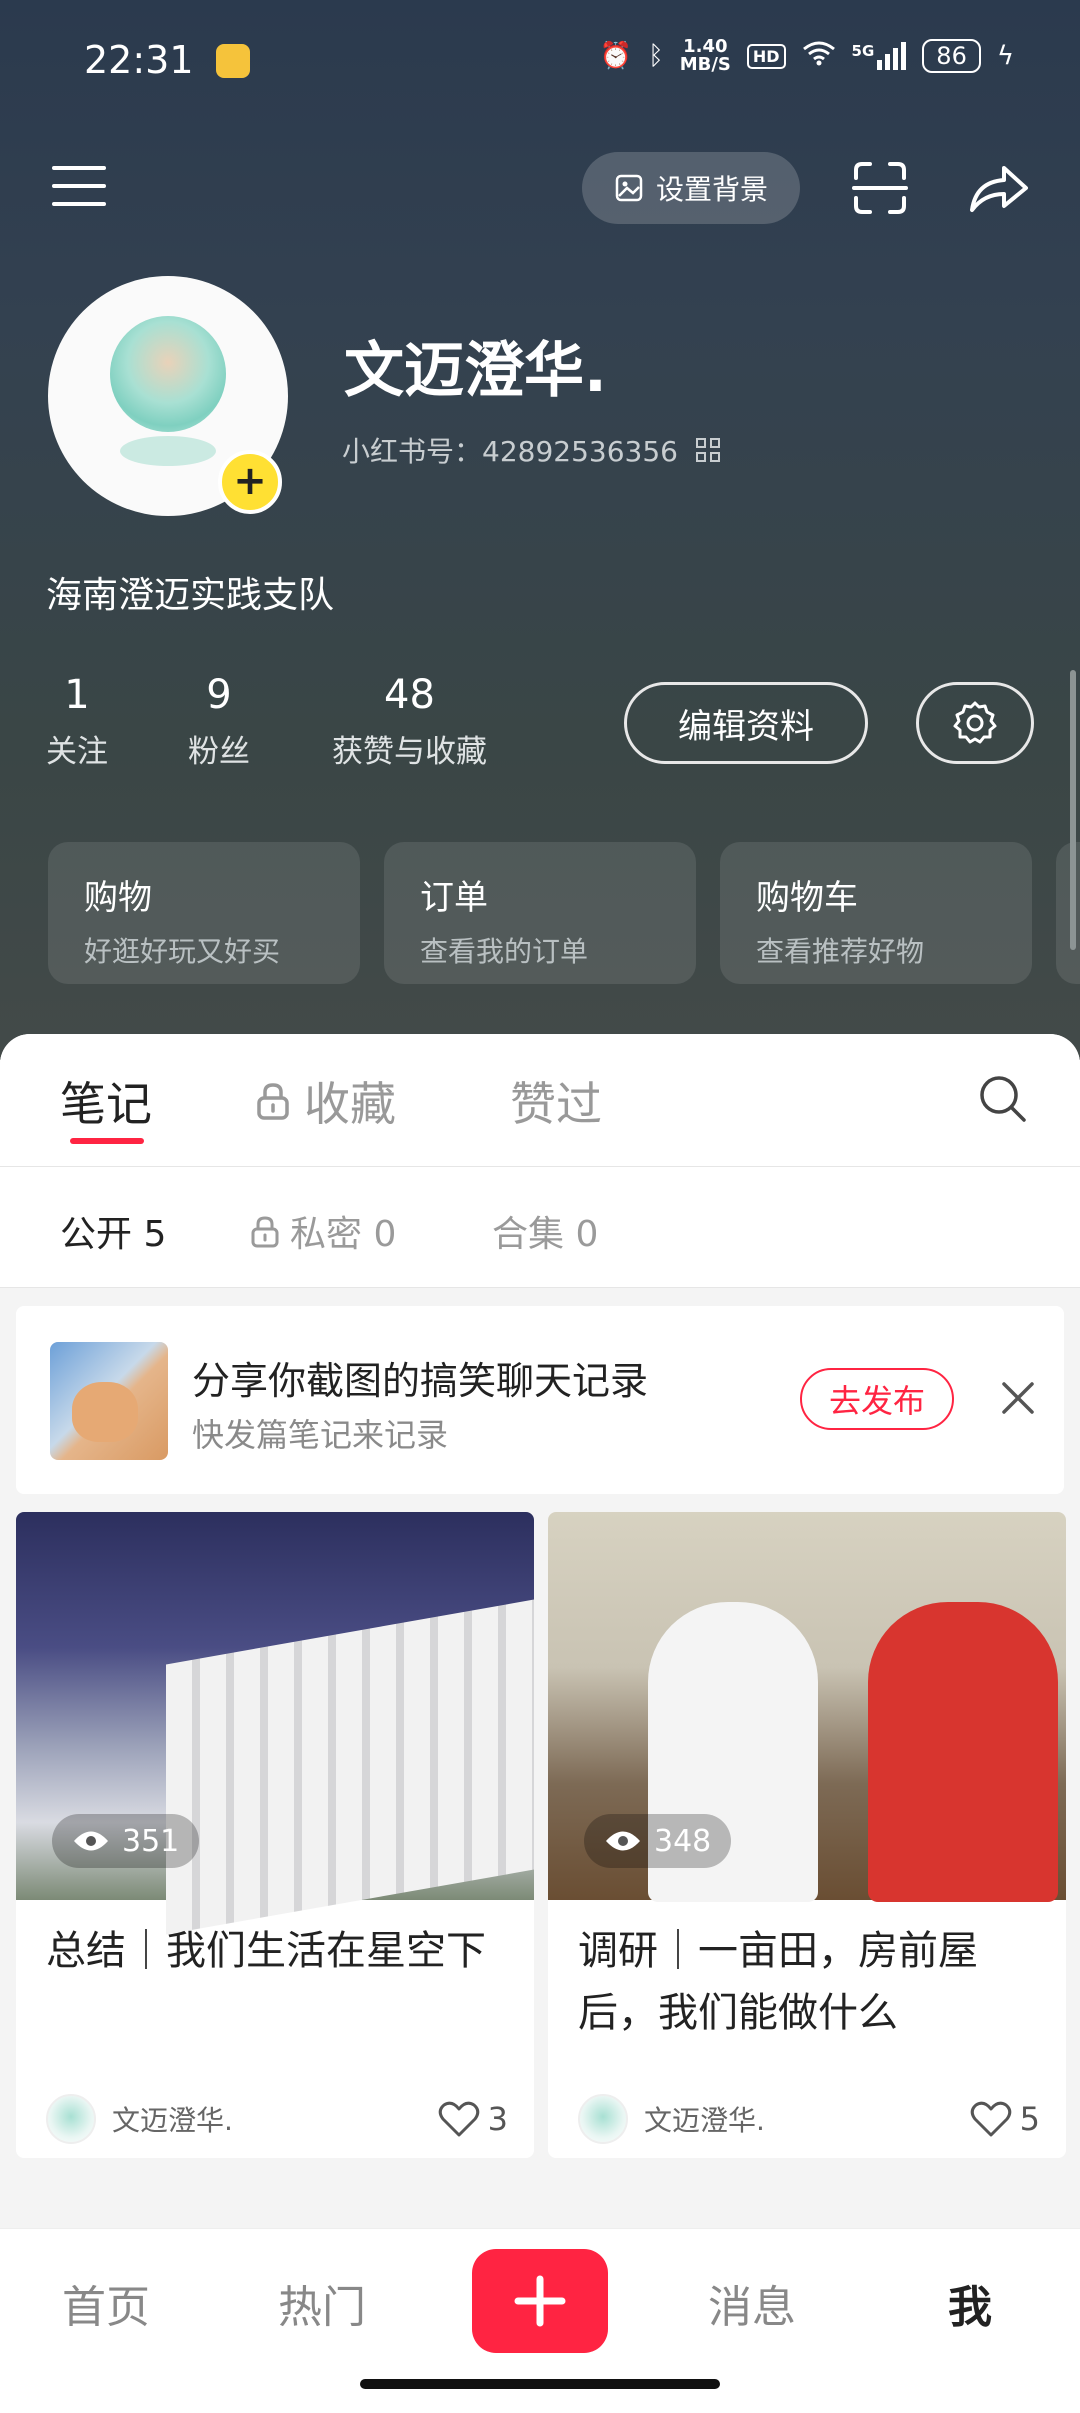  I want to click on view-count-value: 351, so click(151, 1841).